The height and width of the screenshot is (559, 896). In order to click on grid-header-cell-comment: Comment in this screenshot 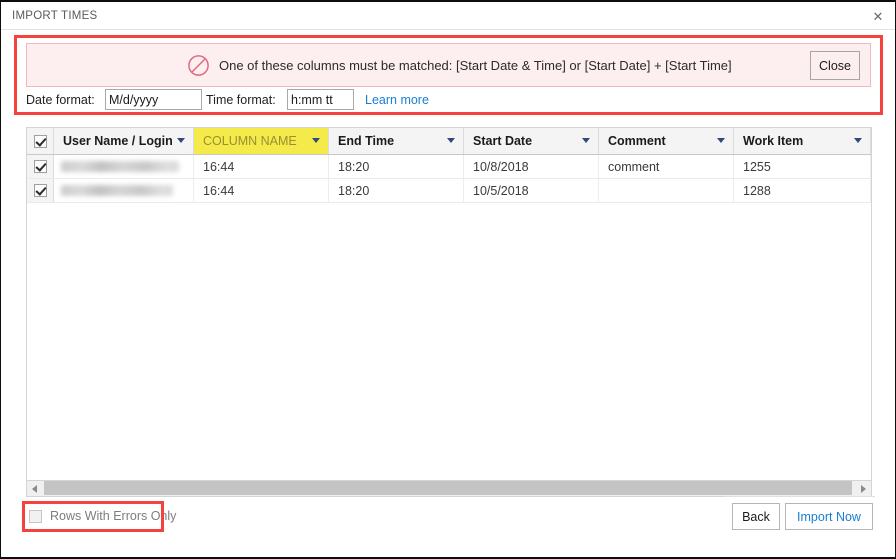, I will do `click(666, 141)`.